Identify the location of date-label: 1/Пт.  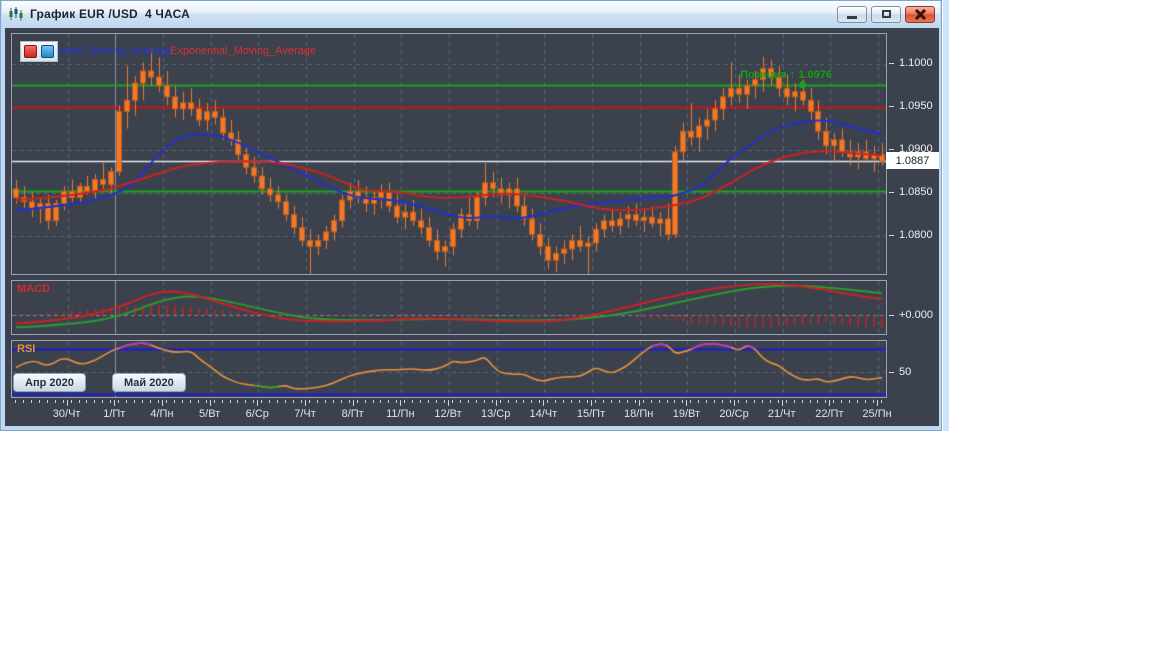
(114, 414).